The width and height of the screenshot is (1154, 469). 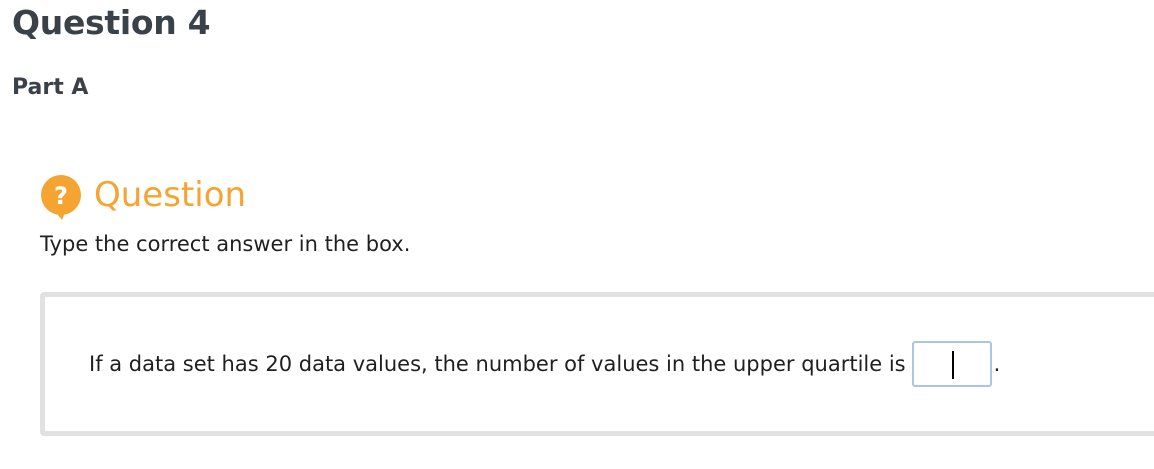 I want to click on question-header: ? Question, so click(x=143, y=196).